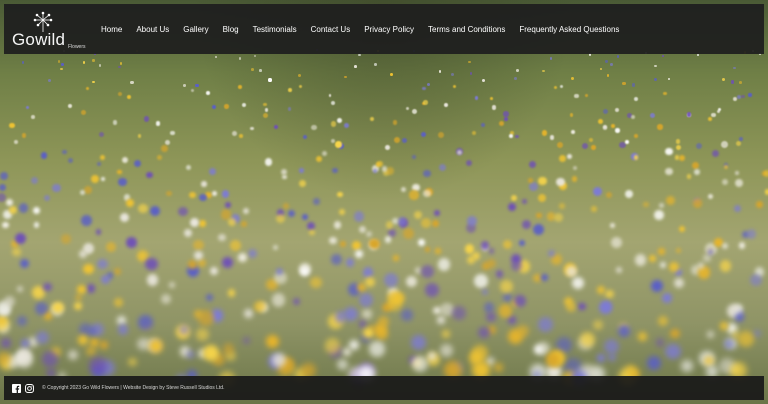 The image size is (768, 404). I want to click on nav-item-about-us: About Us, so click(152, 29).